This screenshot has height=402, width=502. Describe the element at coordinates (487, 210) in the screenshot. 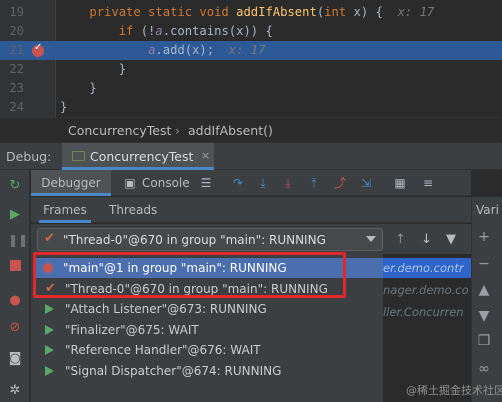

I see `variables-title: Vari` at that location.